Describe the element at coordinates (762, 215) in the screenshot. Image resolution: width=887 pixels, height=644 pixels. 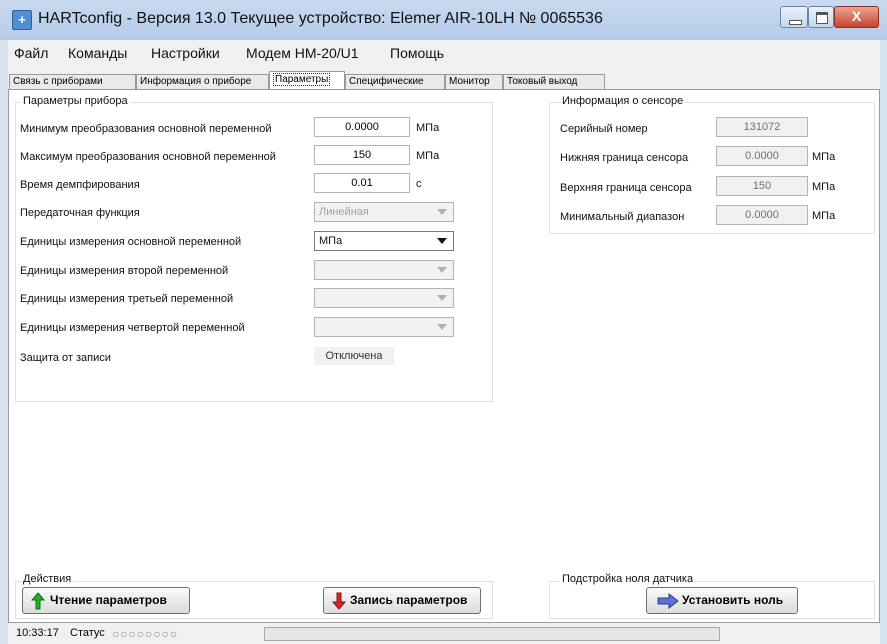
I see `min-span-value: 0.0000` at that location.